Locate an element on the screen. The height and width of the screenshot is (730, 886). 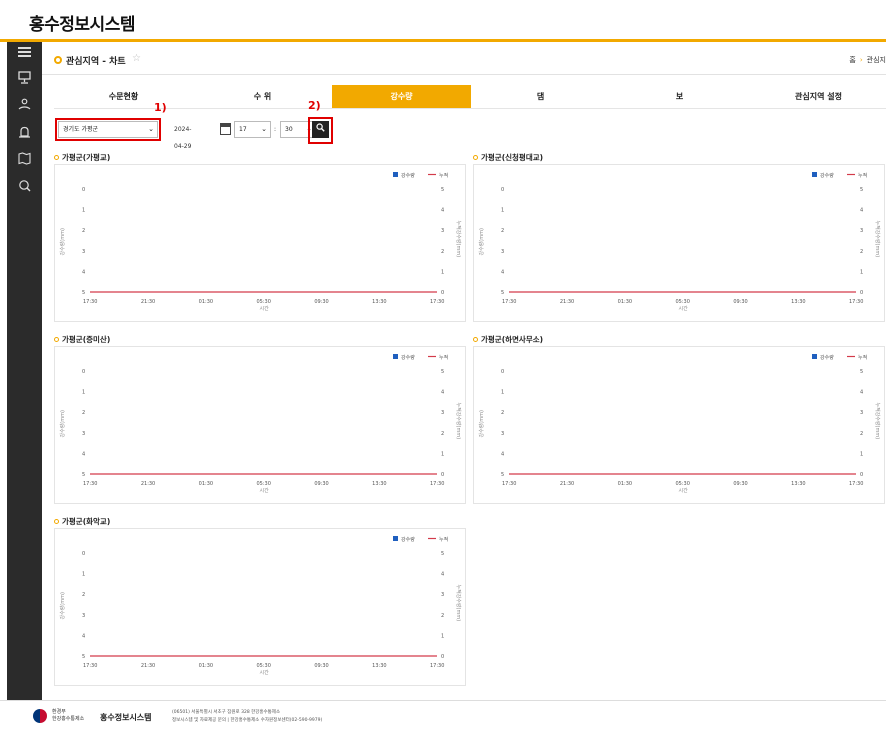
chart-title-text: 가평군(신청평대교) is located at coordinates (512, 157).